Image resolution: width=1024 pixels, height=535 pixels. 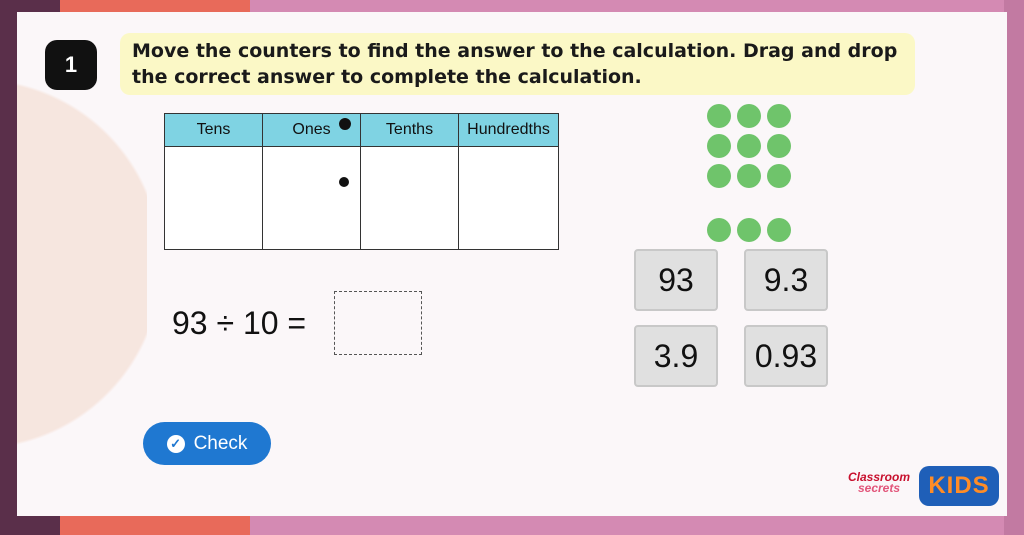 What do you see at coordinates (676, 280) in the screenshot?
I see `answer-option: 93` at bounding box center [676, 280].